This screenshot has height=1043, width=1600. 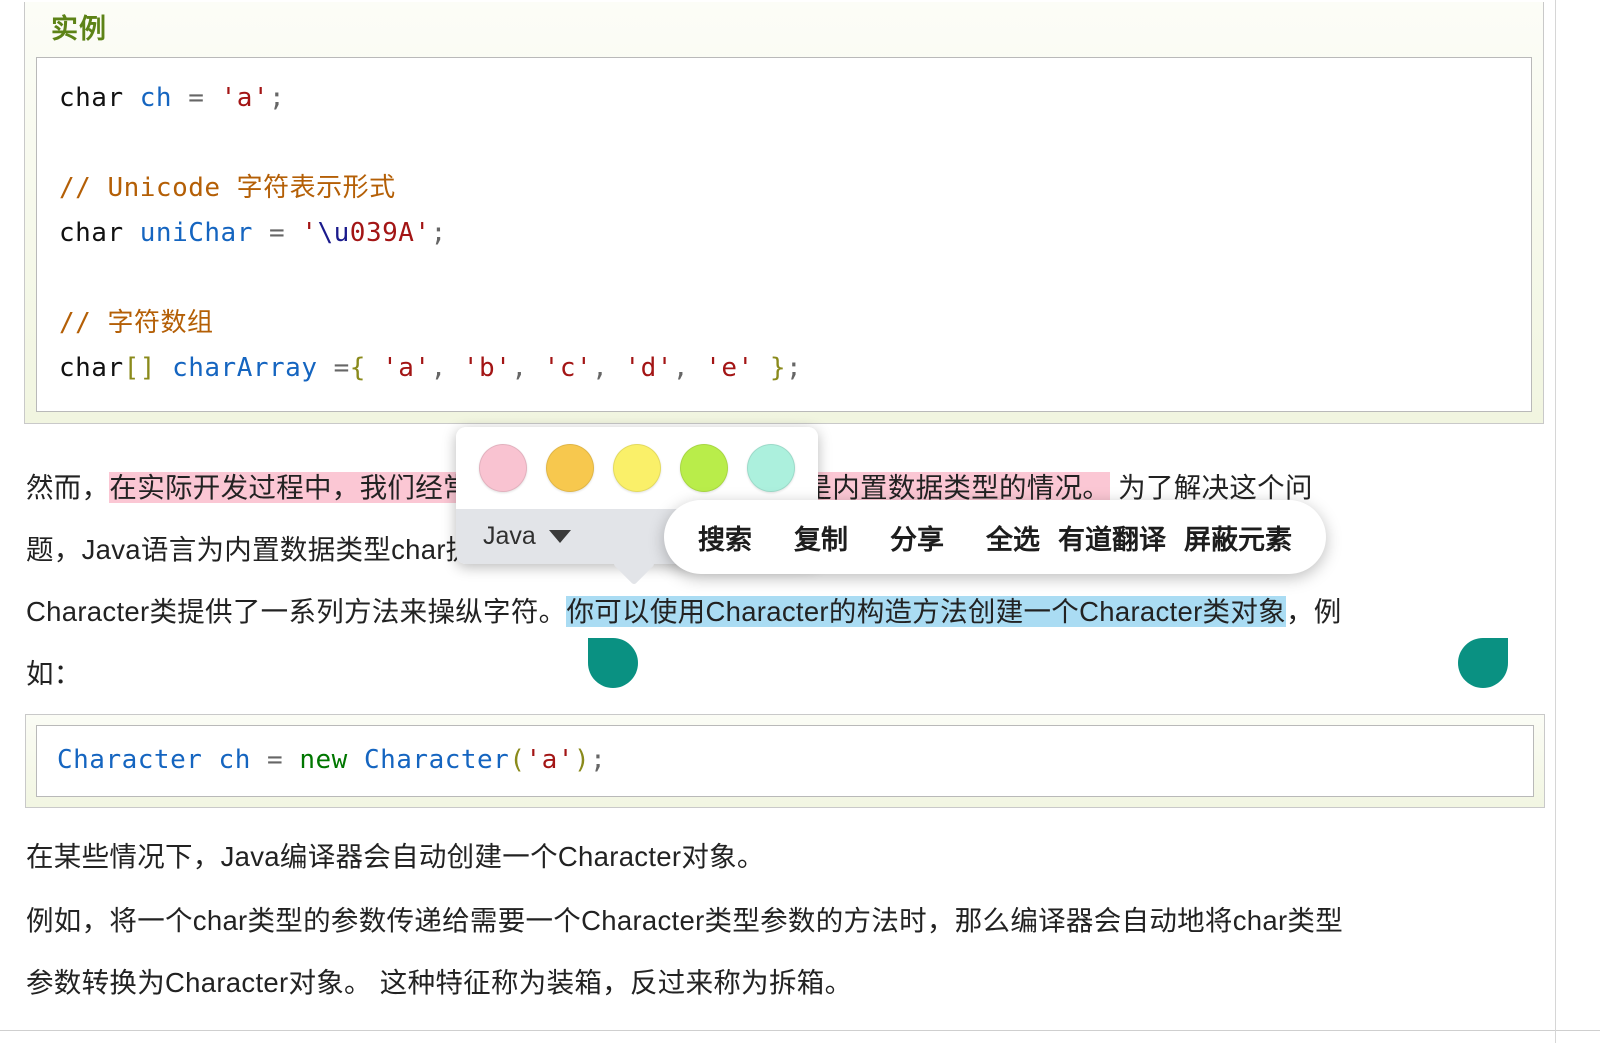 I want to click on swatch-pink, so click(x=503, y=468).